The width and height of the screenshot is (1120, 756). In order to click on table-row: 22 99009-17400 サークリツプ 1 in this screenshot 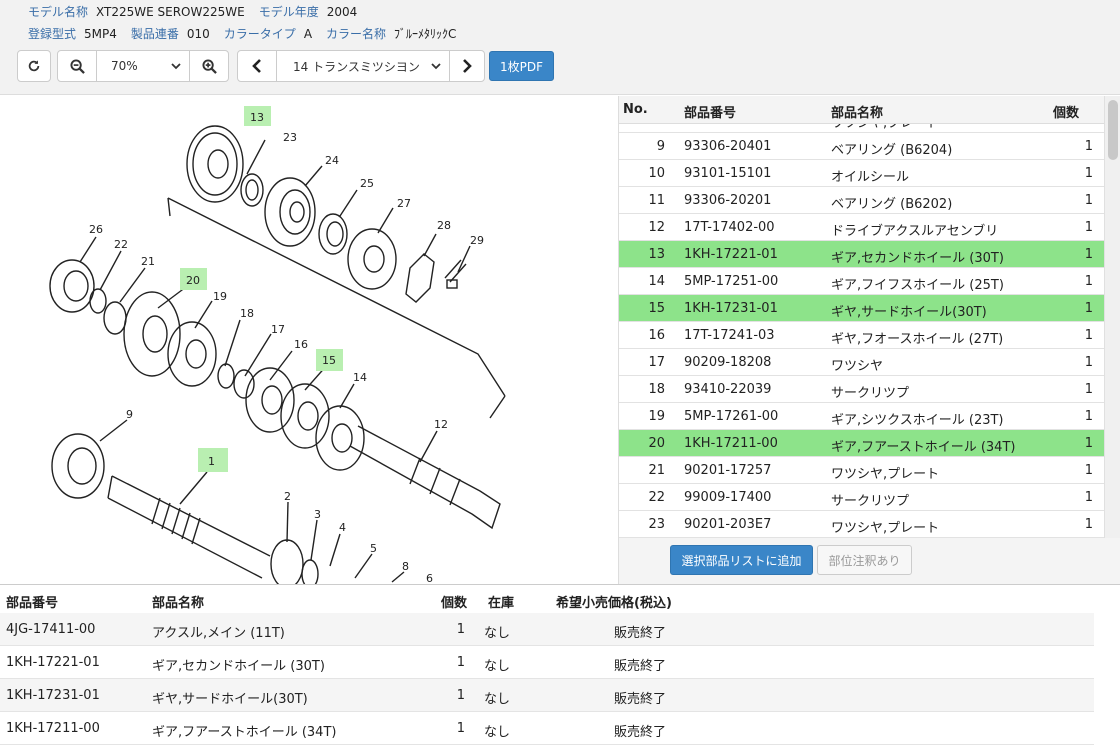, I will do `click(861, 497)`.